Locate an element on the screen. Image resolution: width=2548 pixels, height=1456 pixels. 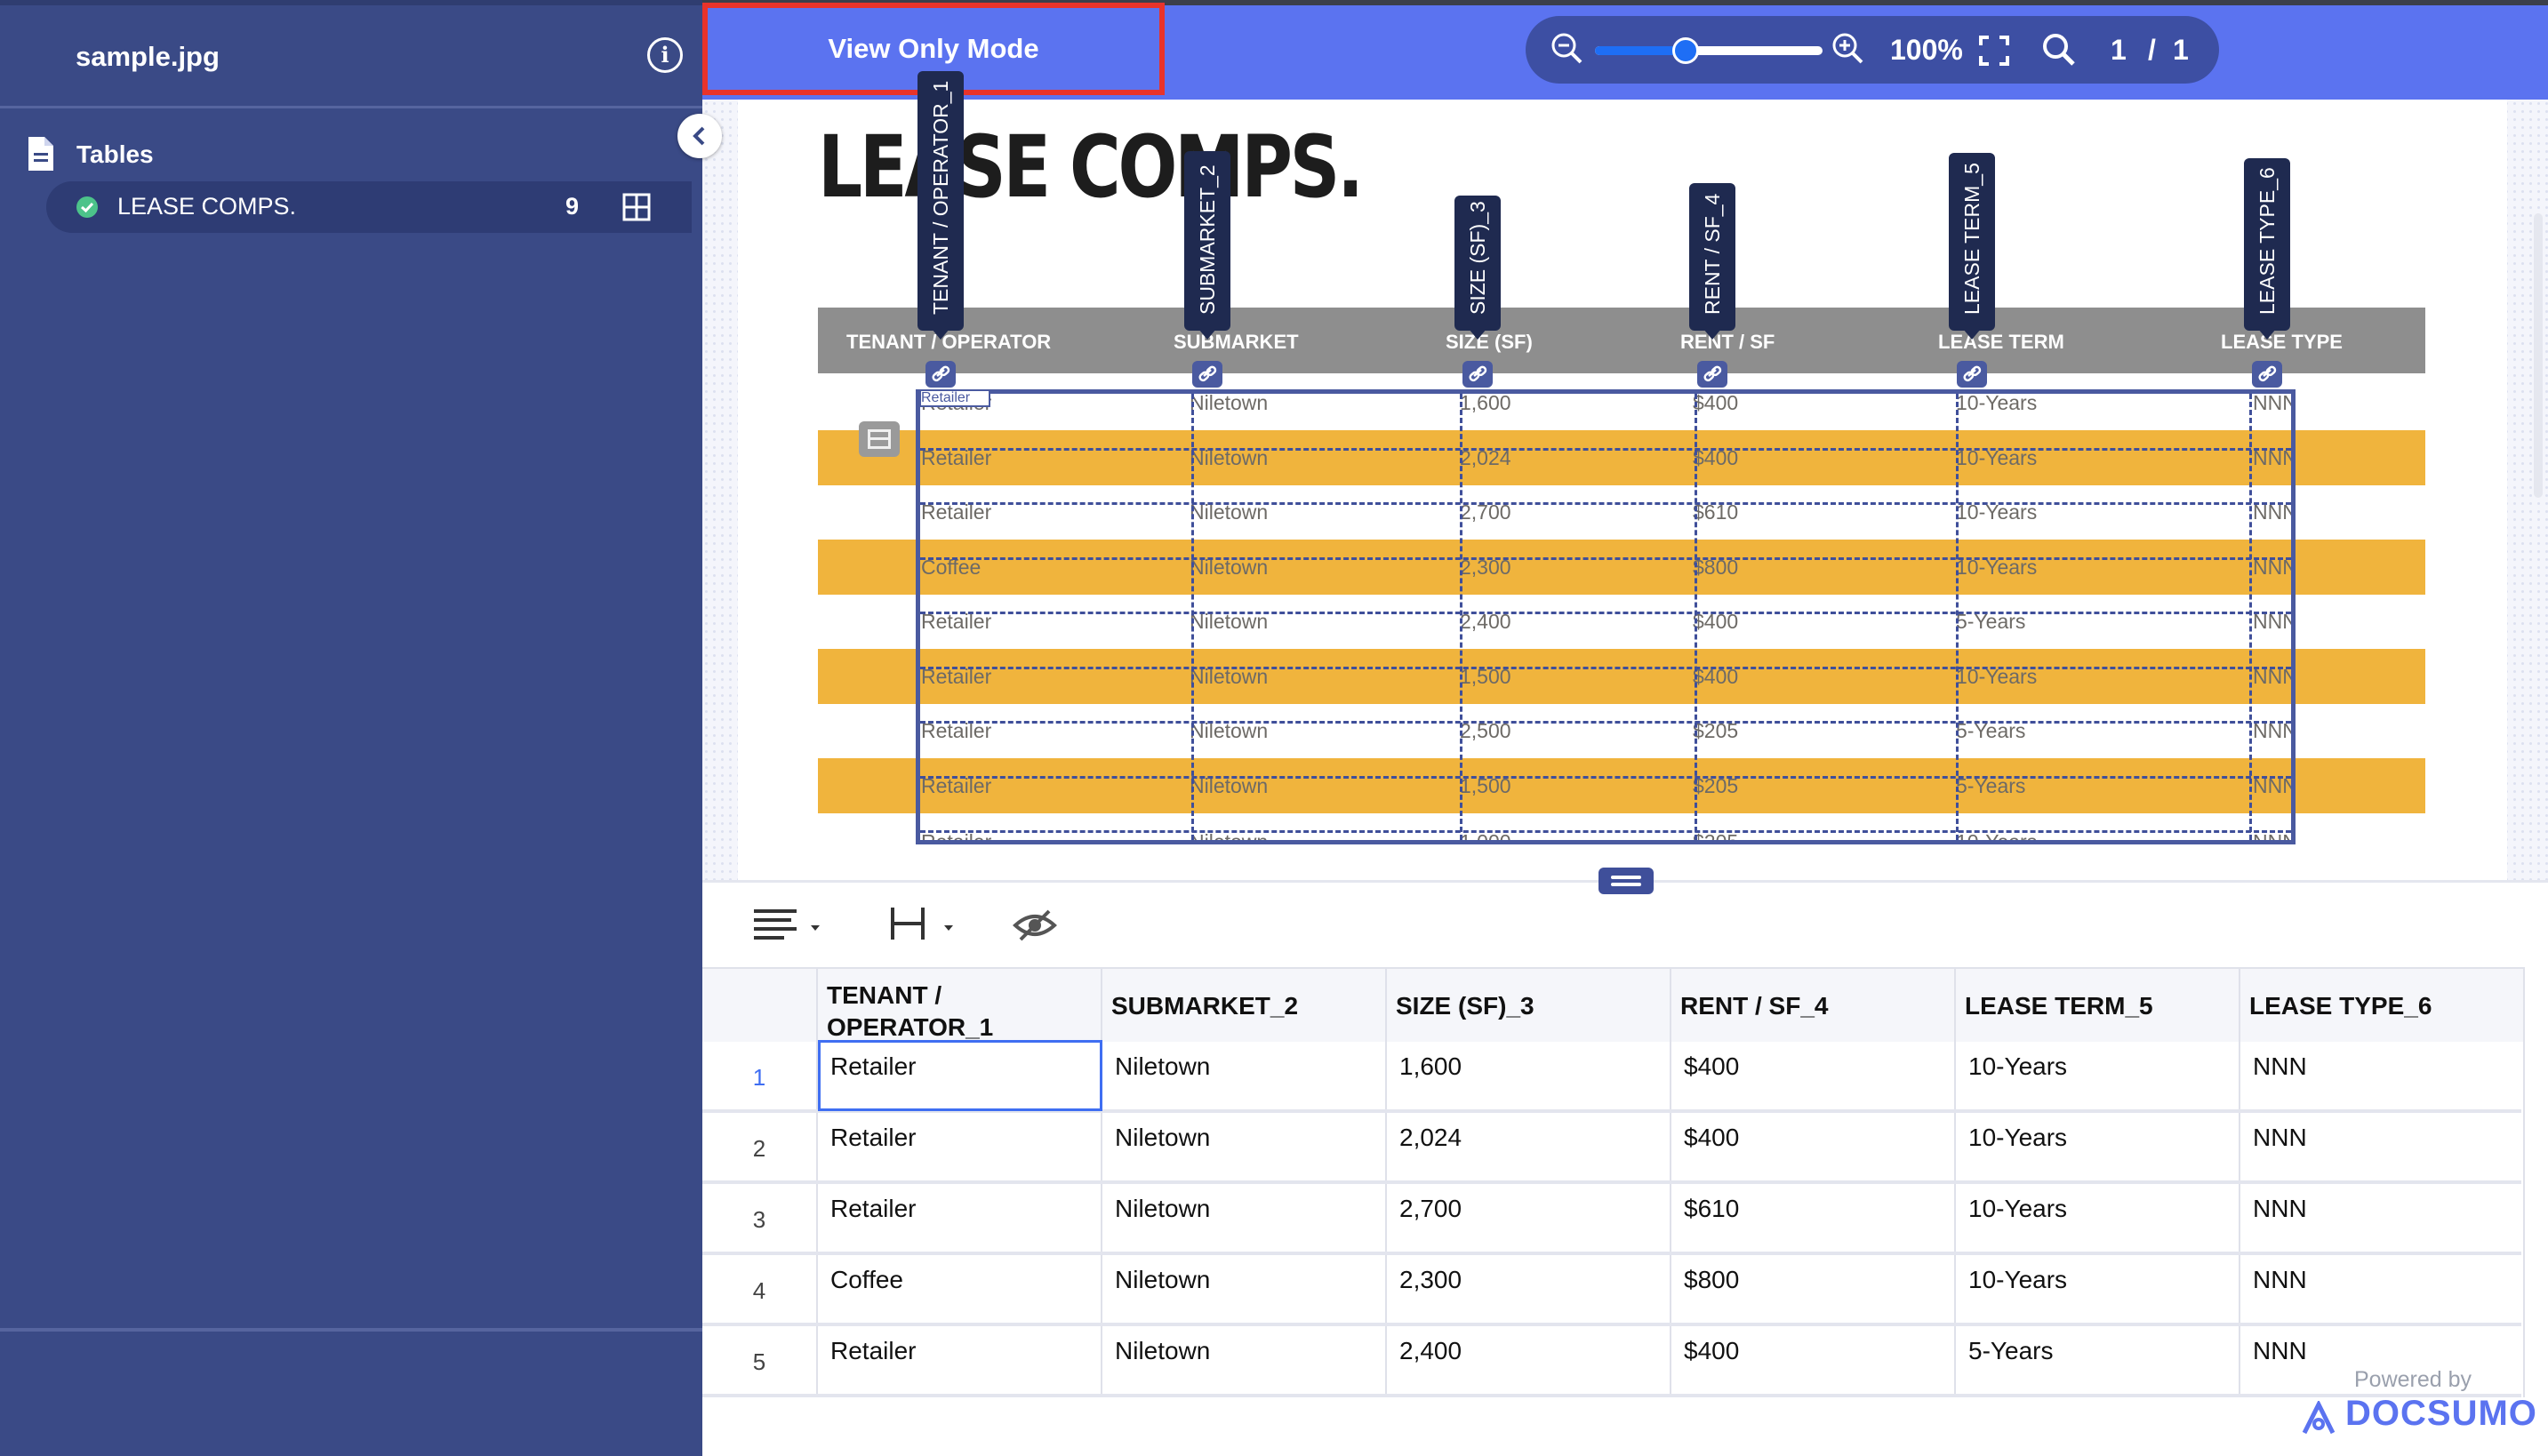
document-scrollbar is located at coordinates (2538, 355).